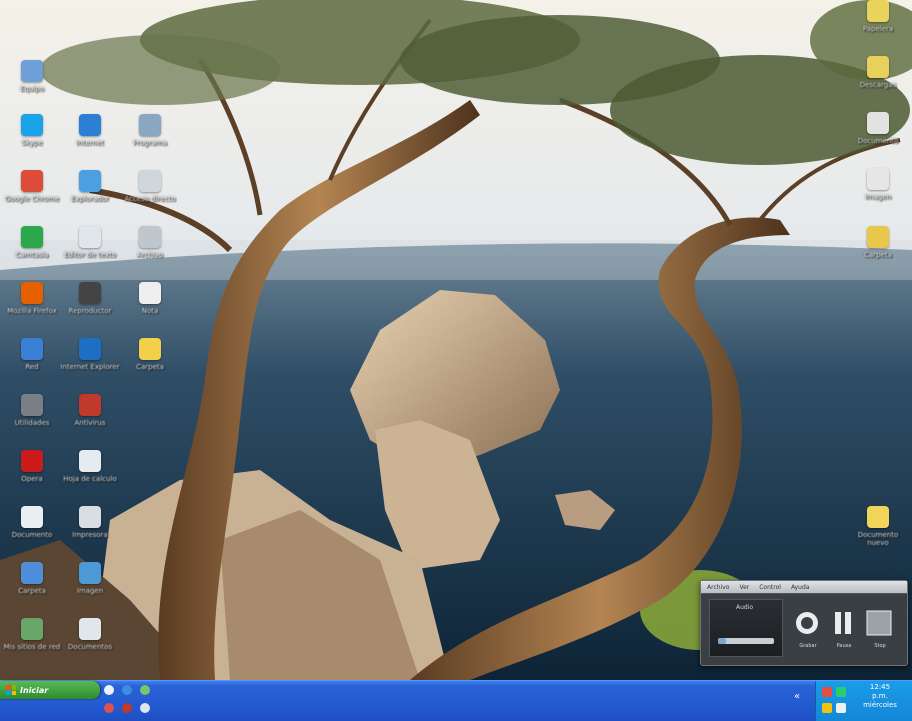  I want to click on system-tray: 12:45 p.m. miércoles, so click(863, 701).